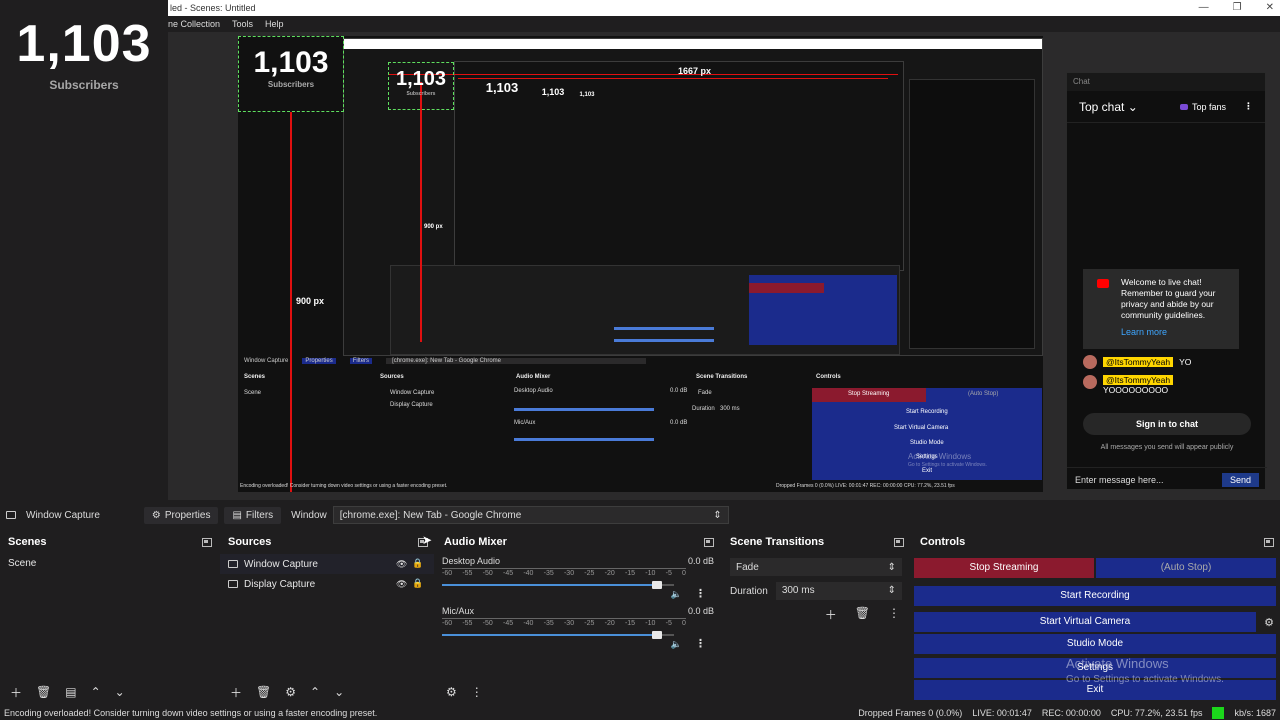  Describe the element at coordinates (487, 623) in the screenshot. I see `scale-tick: -50` at that location.